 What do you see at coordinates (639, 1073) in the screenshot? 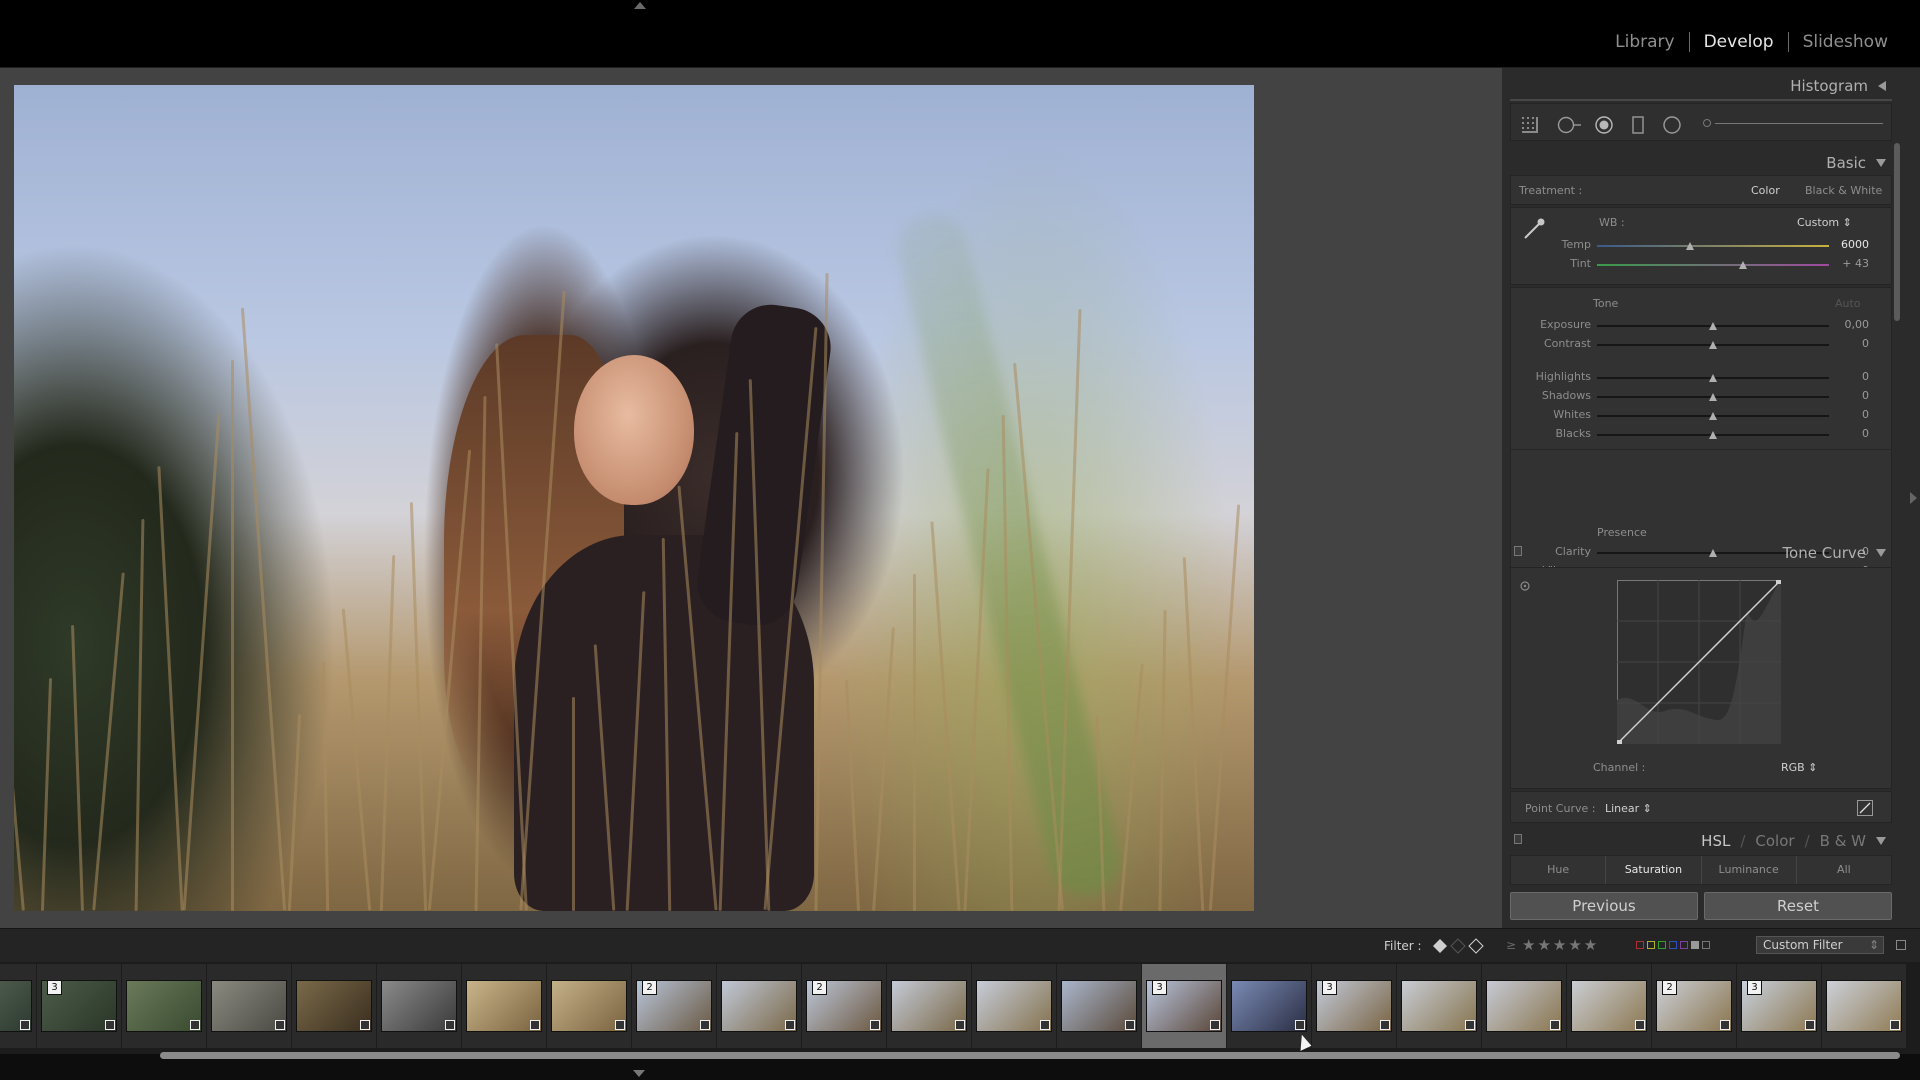
I see `collapse-filmstrip-icon` at bounding box center [639, 1073].